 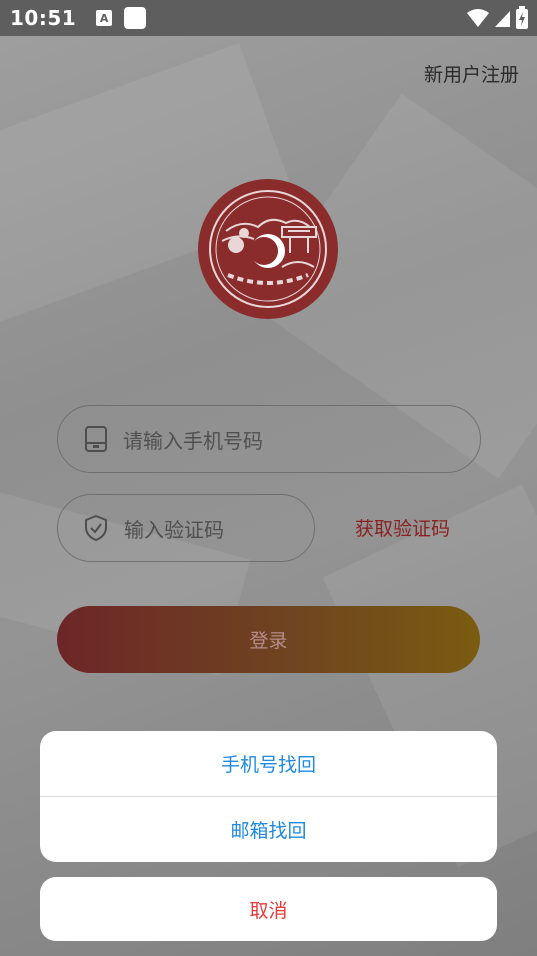 What do you see at coordinates (269, 439) in the screenshot?
I see `phone-input: 请输入手机号码` at bounding box center [269, 439].